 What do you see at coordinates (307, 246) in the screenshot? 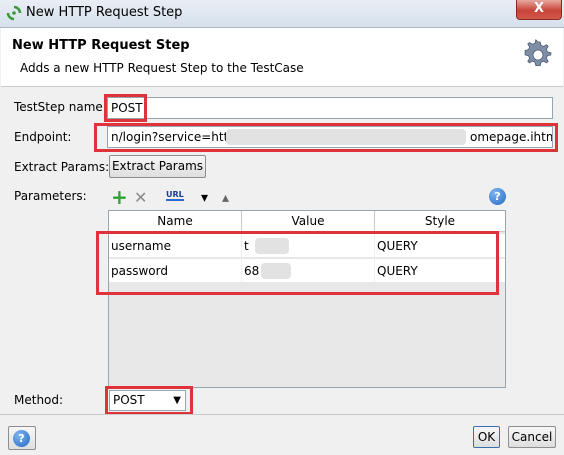
I see `table-row: username t QUERY` at bounding box center [307, 246].